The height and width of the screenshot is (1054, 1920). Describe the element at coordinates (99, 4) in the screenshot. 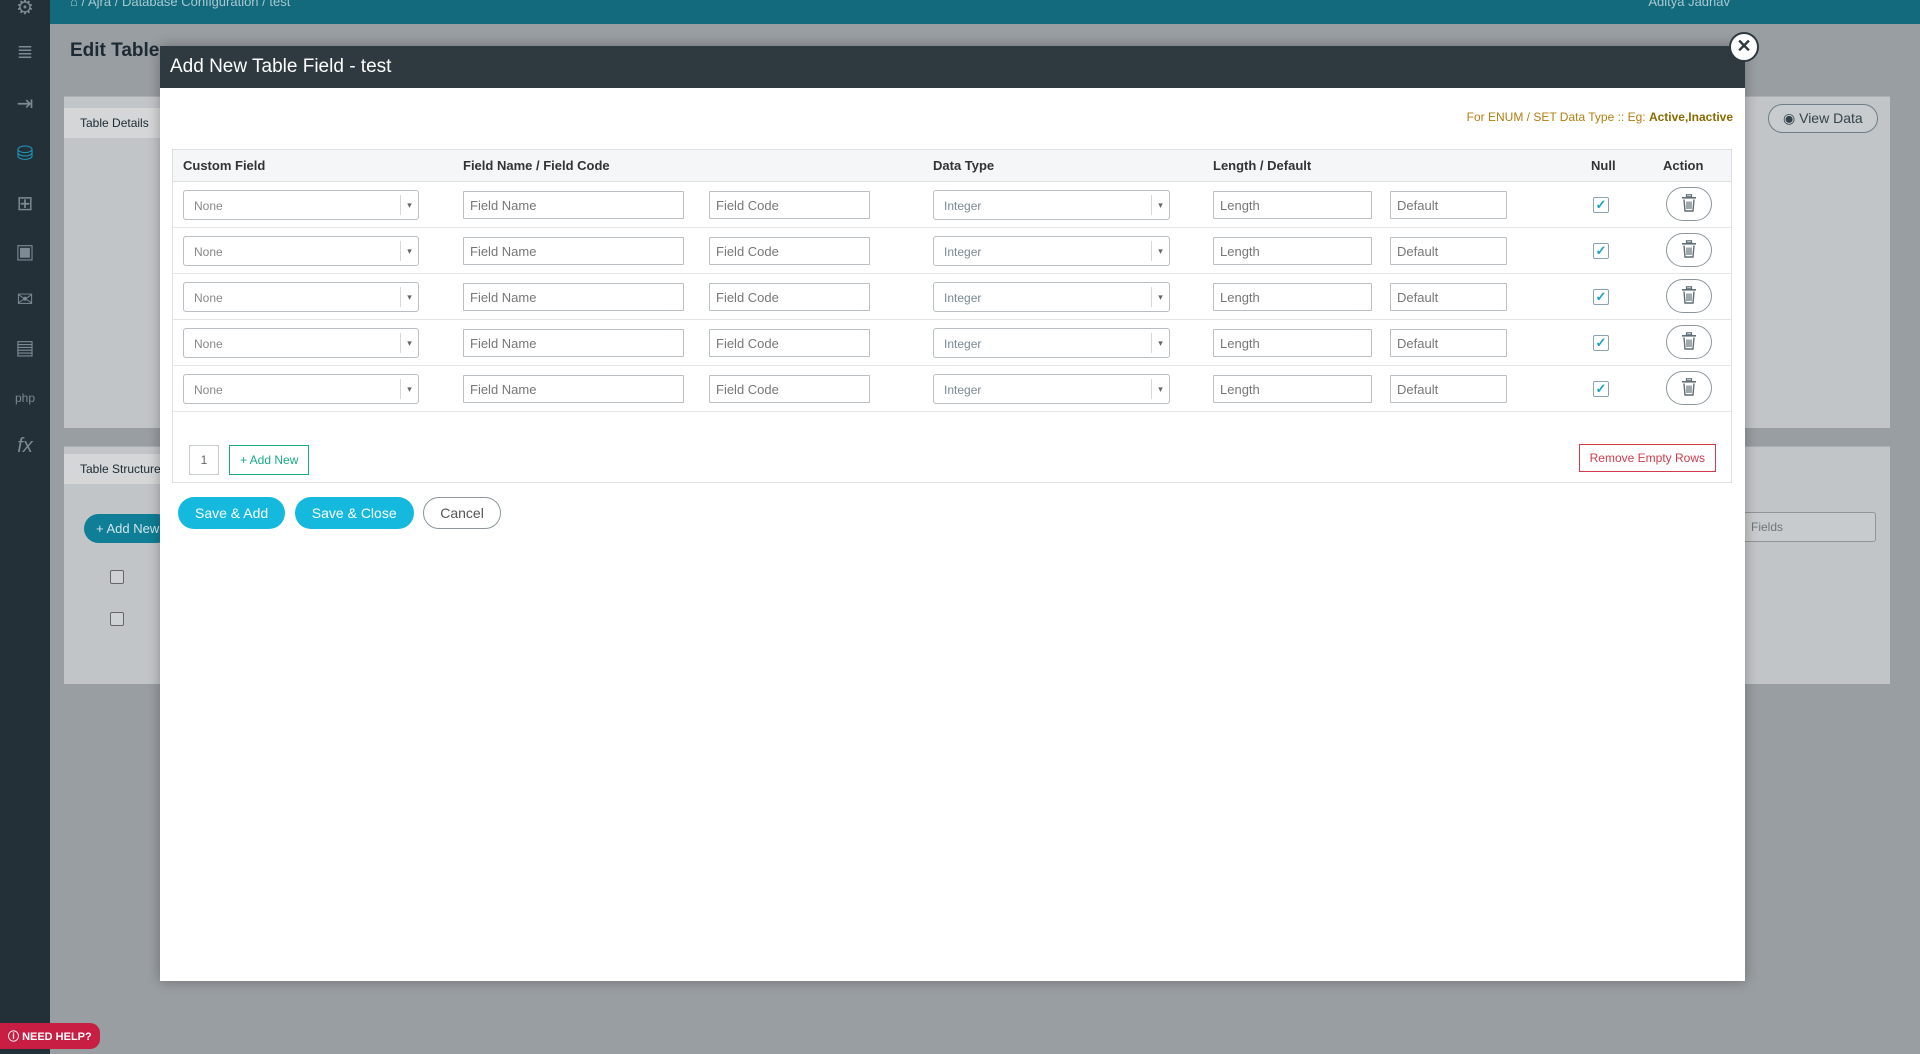

I see `breadcrumb-item: Ajra` at that location.